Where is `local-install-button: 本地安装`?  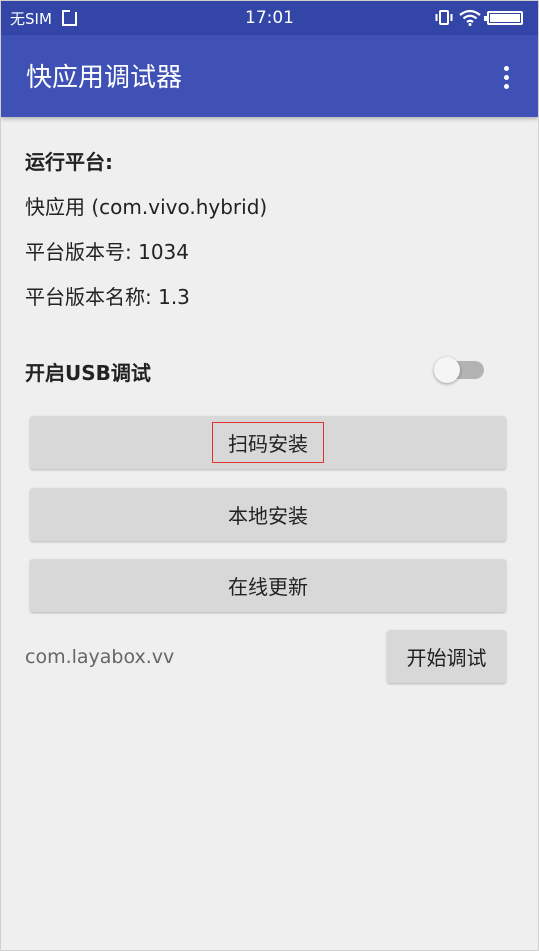
local-install-button: 本地安装 is located at coordinates (268, 514).